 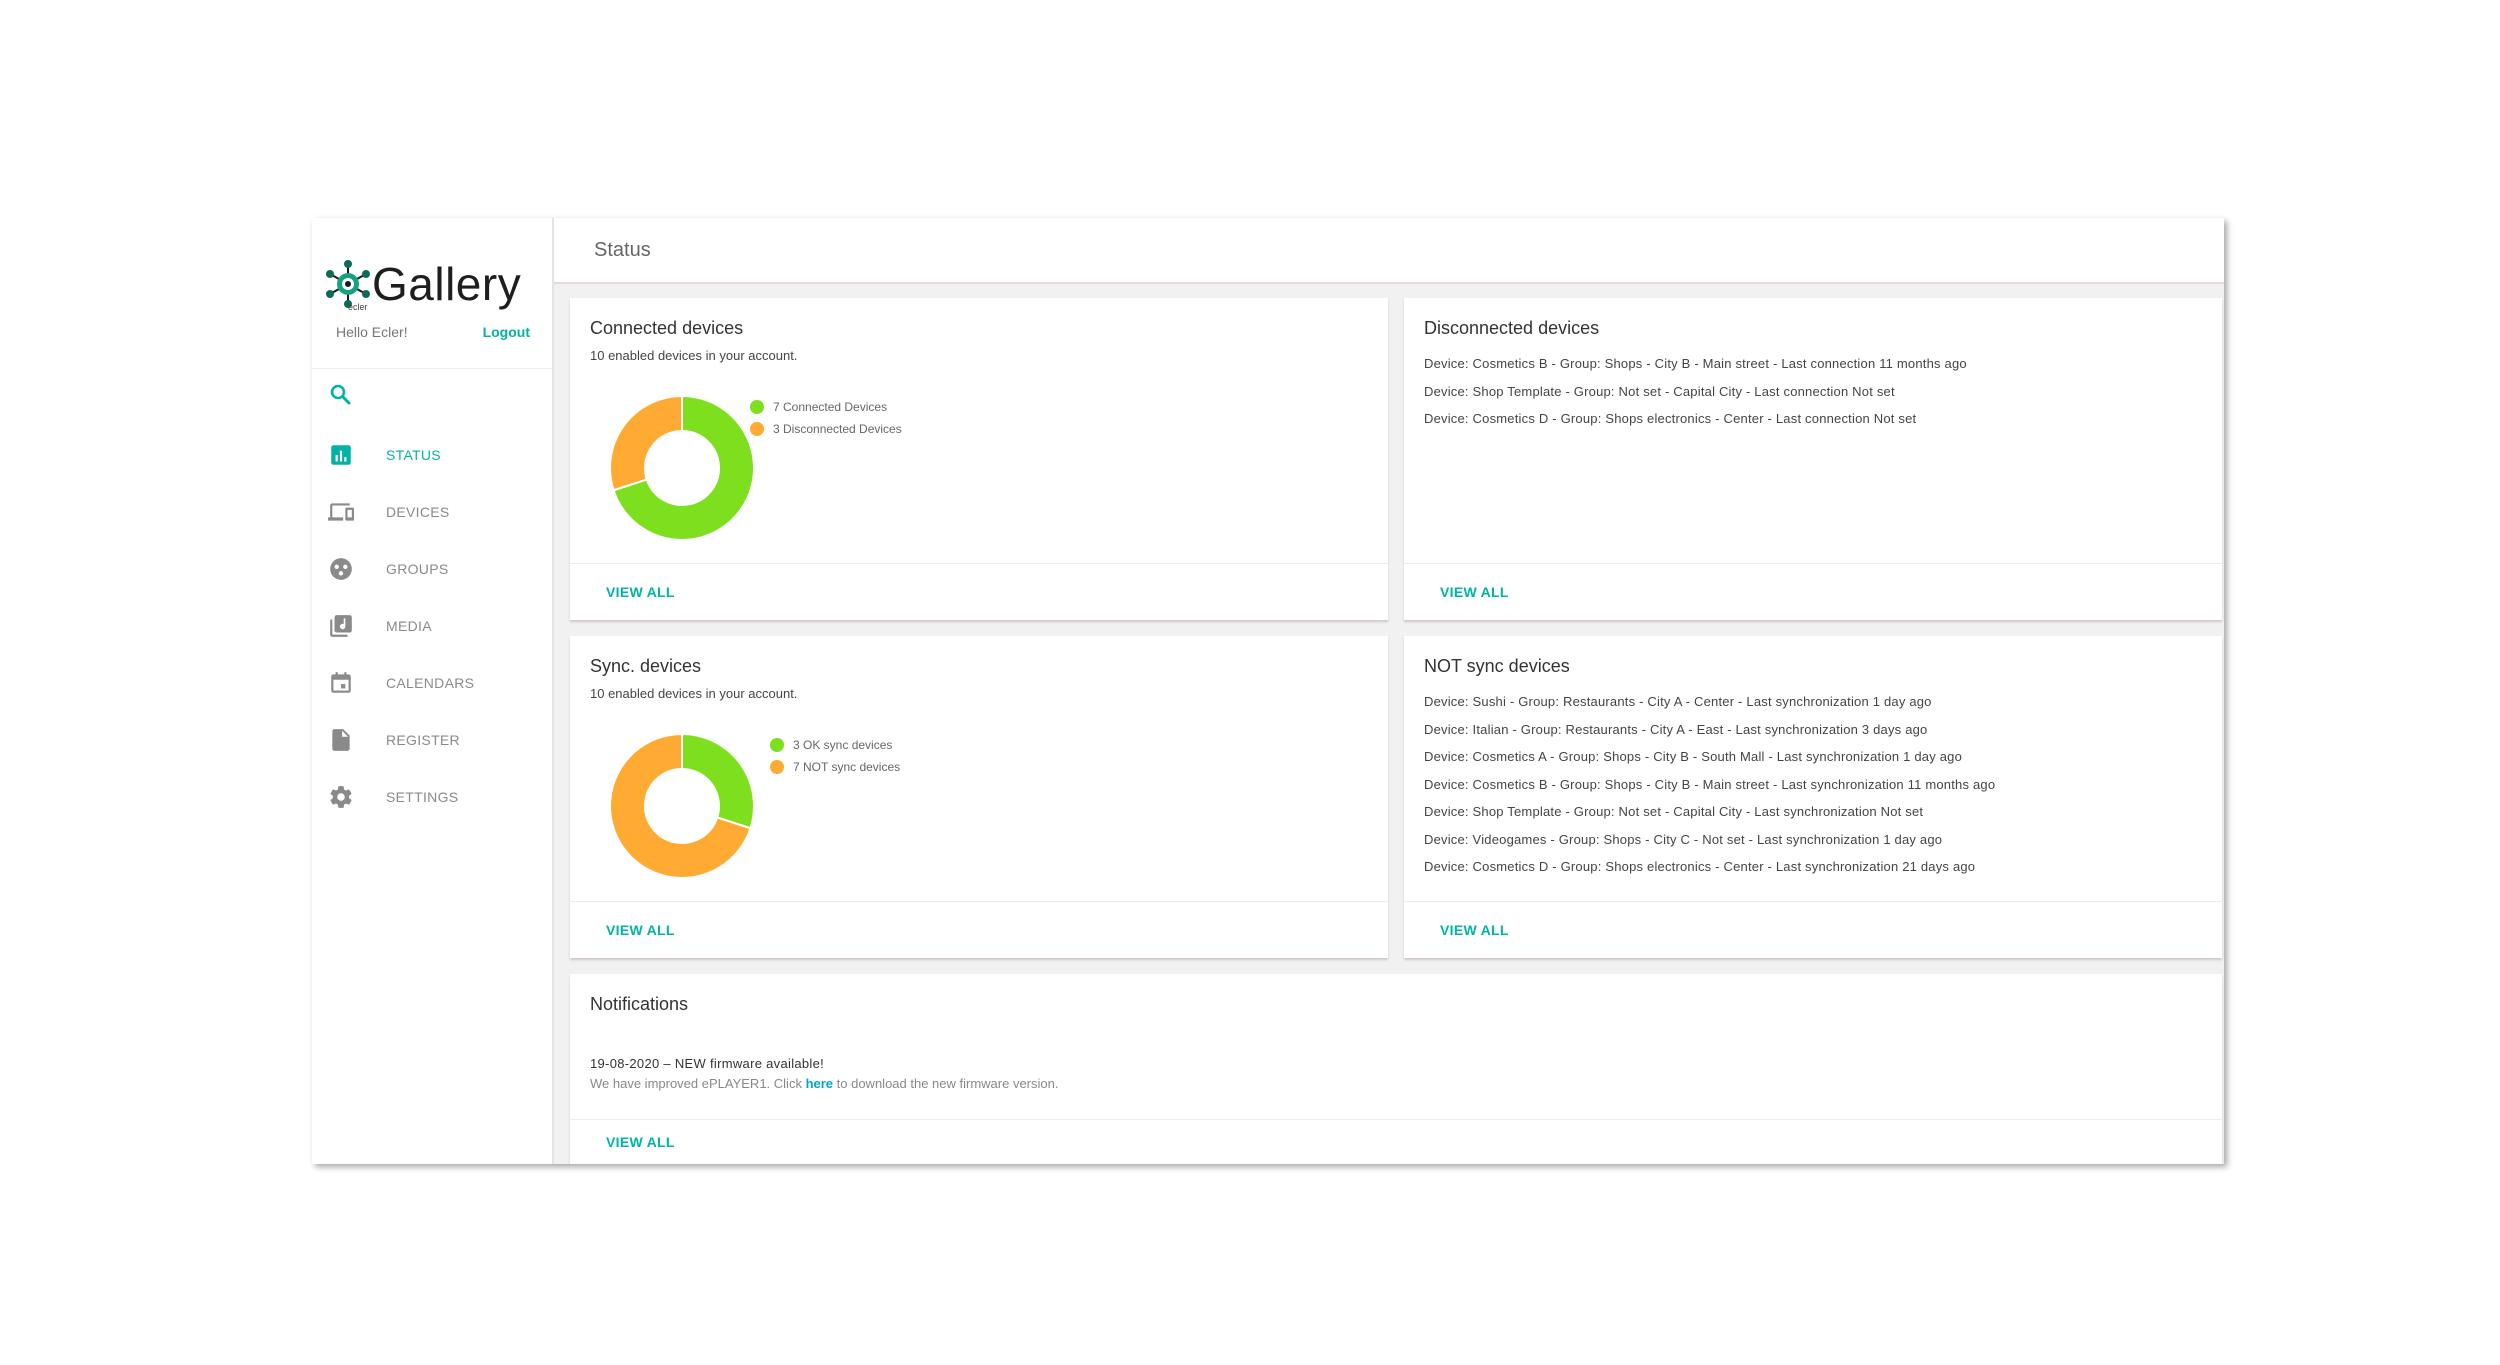 I want to click on document-icon, so click(x=341, y=739).